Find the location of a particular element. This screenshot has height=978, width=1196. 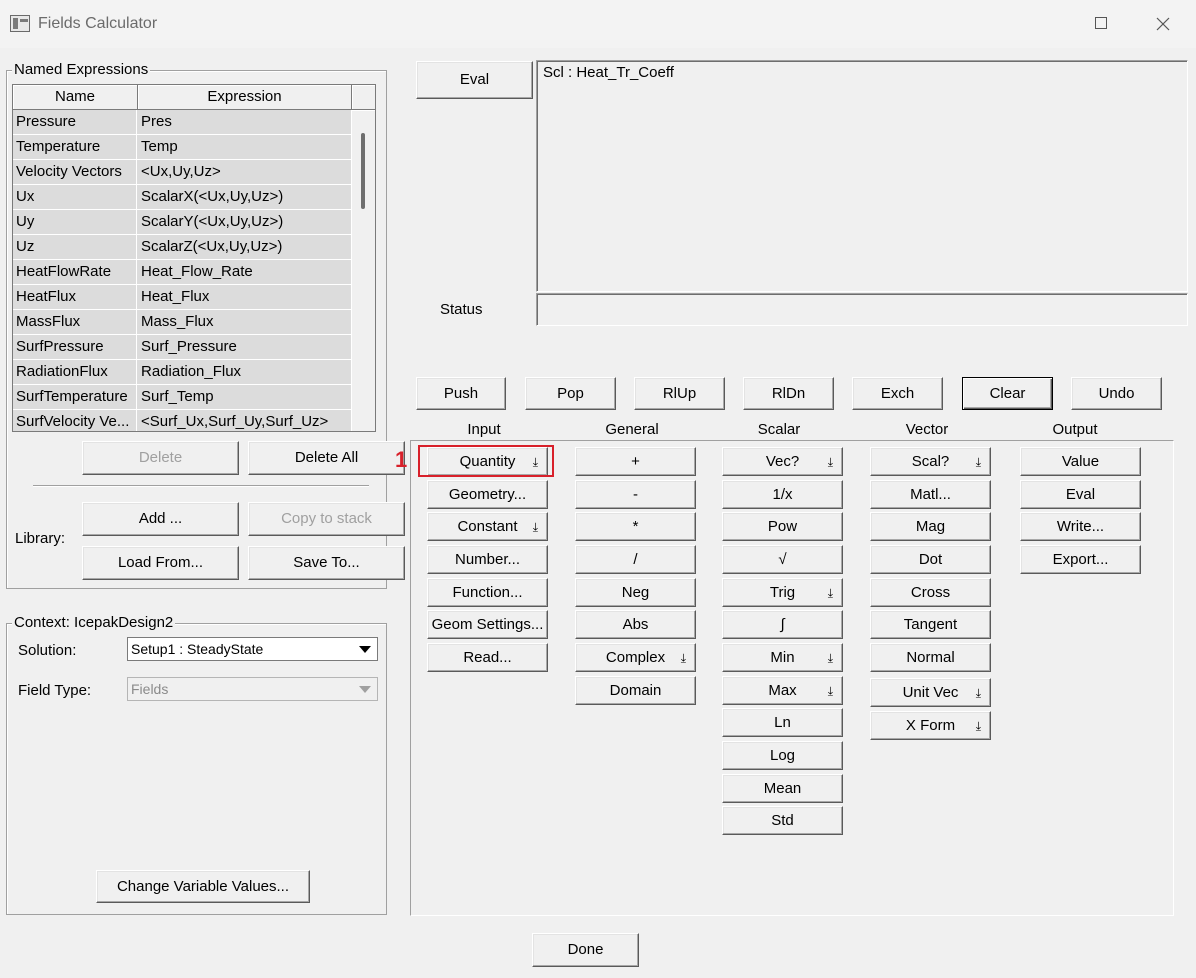

cell-expression: <Surf_Ux,Surf_Uy,Surf_Uz> is located at coordinates (235, 421).